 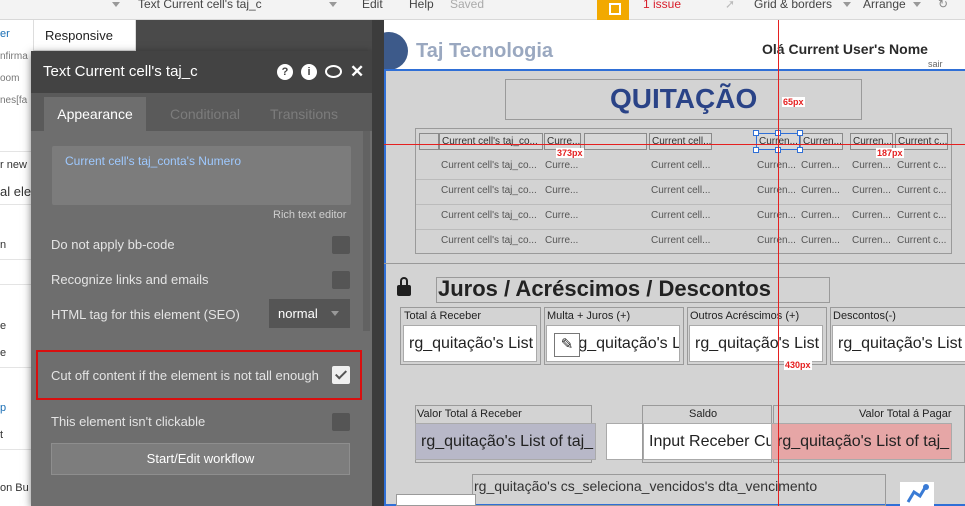 I want to click on refresh-icon: ↻, so click(x=943, y=10).